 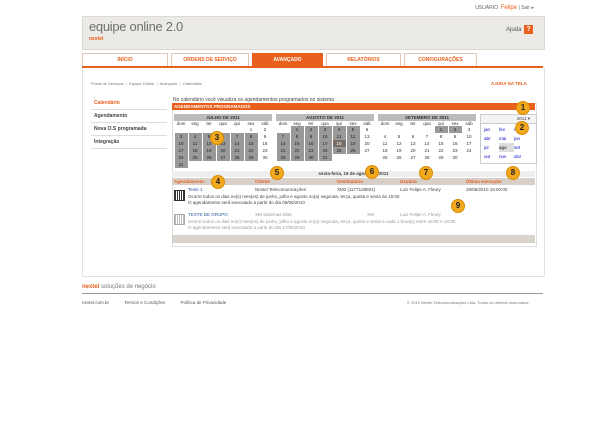 What do you see at coordinates (262, 181) in the screenshot?
I see `col-cliente: Cliente` at bounding box center [262, 181].